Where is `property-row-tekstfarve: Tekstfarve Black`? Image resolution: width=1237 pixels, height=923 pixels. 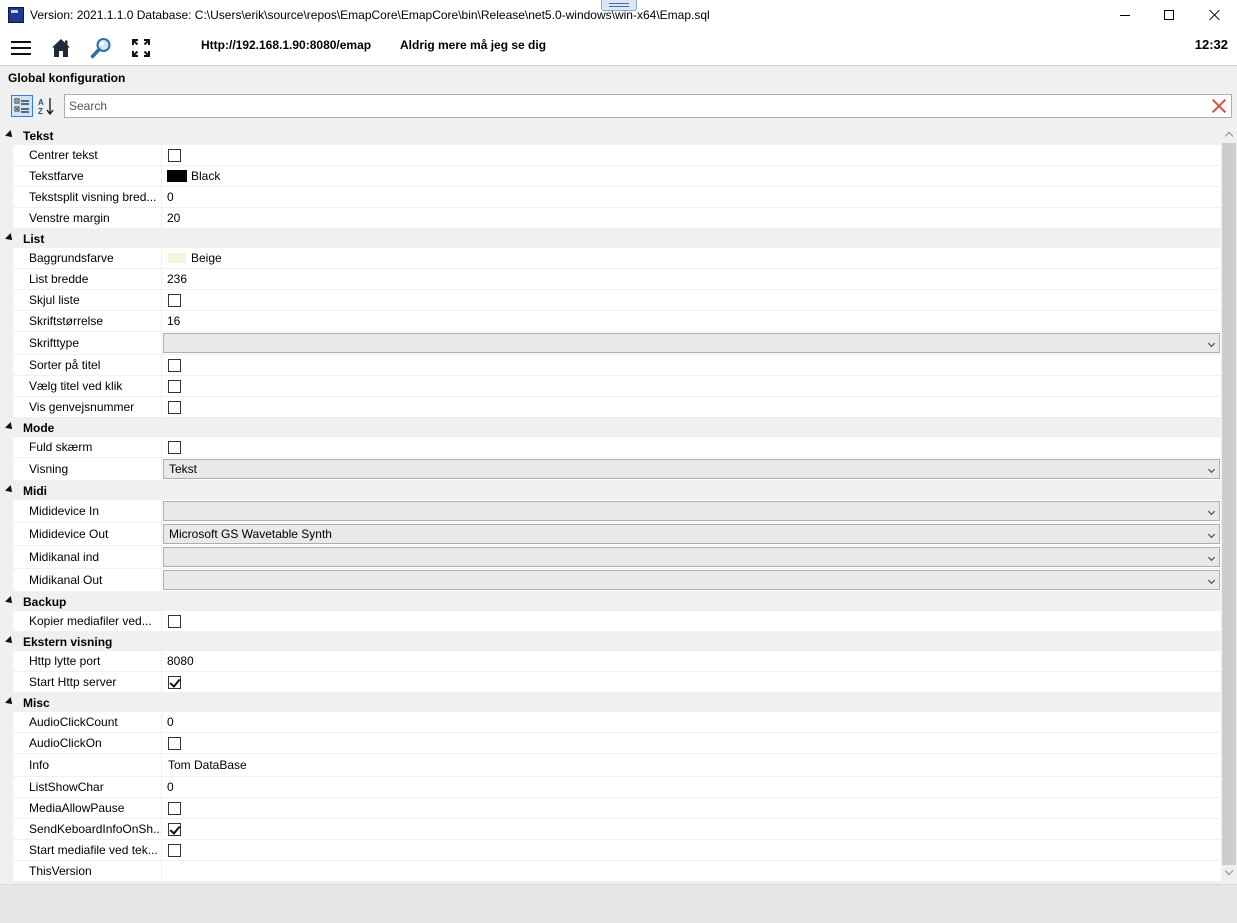
property-row-tekstfarve: Tekstfarve Black is located at coordinates (610, 176).